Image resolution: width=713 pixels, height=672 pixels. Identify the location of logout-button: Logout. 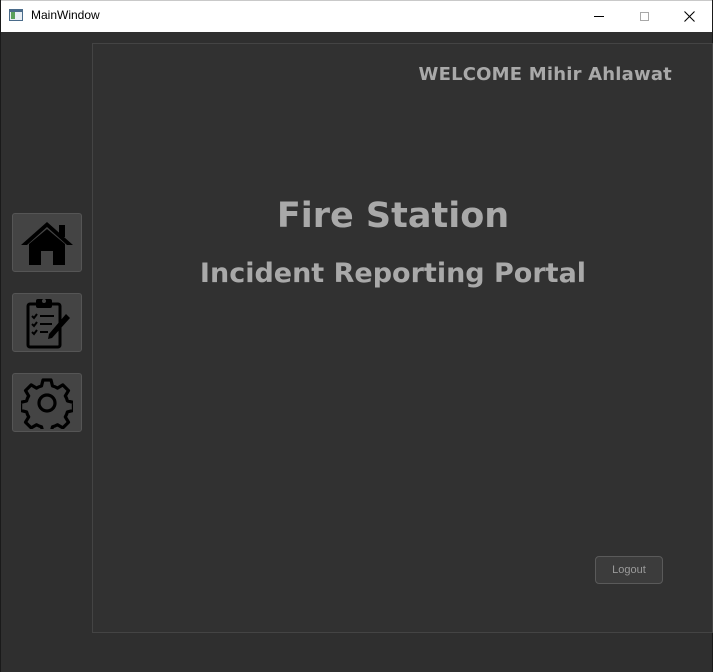
(629, 570).